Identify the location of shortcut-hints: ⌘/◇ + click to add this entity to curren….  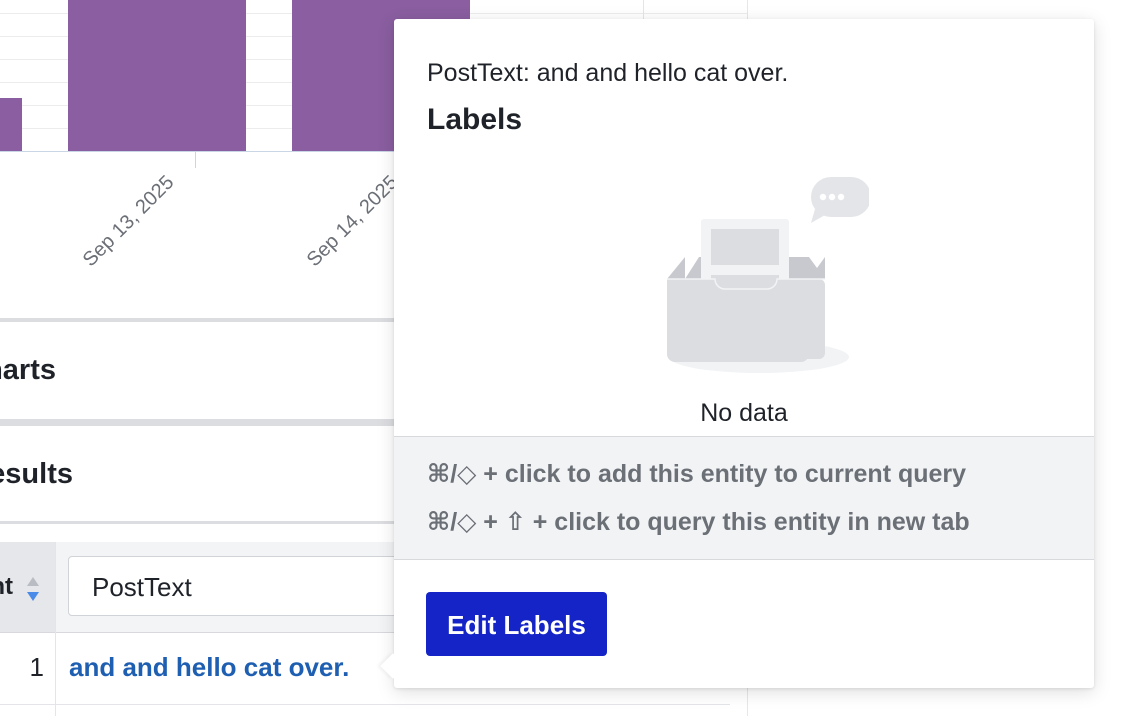
(744, 498).